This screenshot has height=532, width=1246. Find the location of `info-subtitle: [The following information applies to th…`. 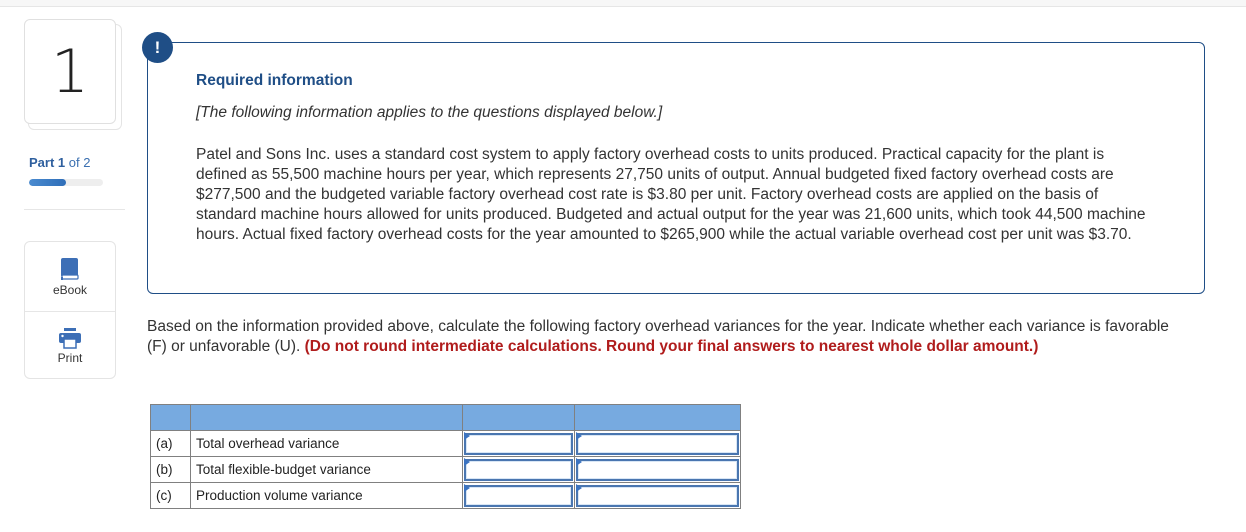

info-subtitle: [The following information applies to th… is located at coordinates (429, 112).